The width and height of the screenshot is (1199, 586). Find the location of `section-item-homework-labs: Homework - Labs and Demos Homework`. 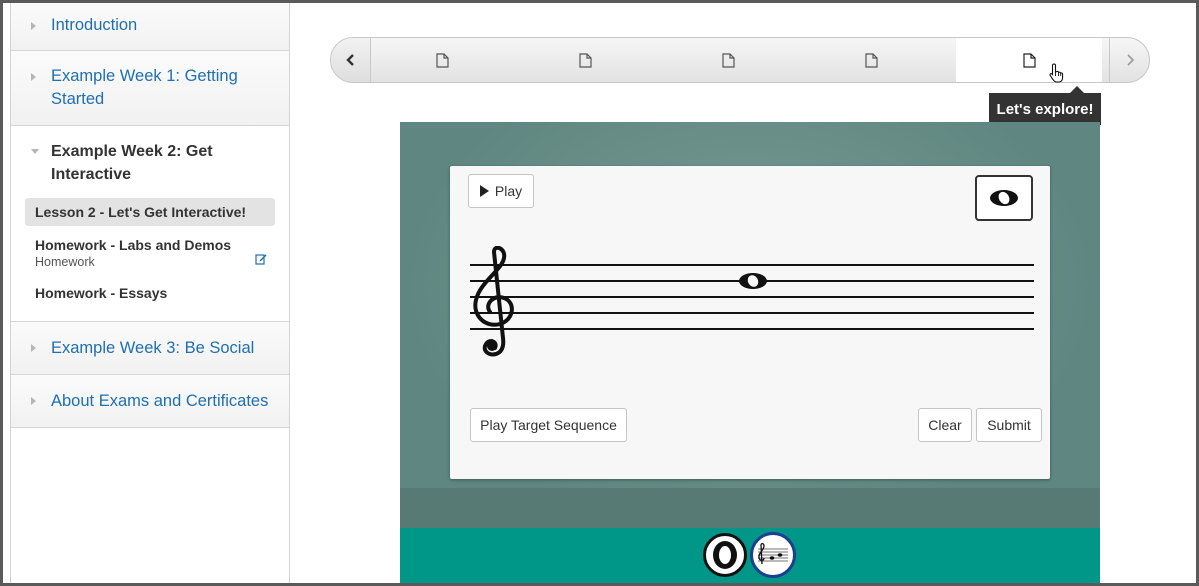

section-item-homework-labs: Homework - Labs and Demos Homework is located at coordinates (150, 253).